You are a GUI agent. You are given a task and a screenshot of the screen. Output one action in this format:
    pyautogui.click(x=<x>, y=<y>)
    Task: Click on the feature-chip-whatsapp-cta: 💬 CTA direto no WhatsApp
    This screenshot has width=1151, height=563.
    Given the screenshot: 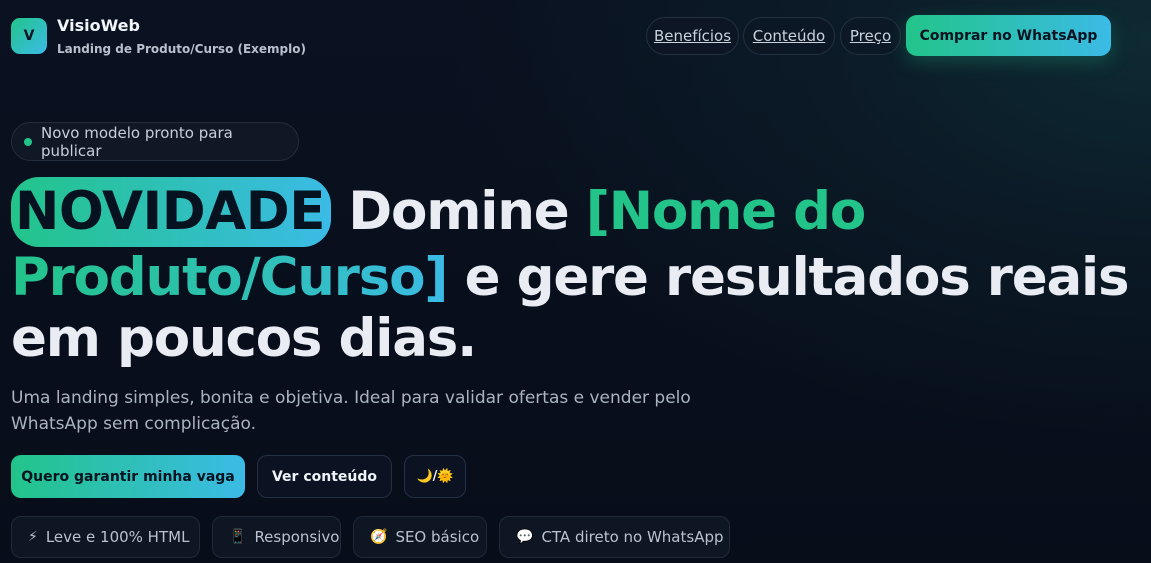 What is the action you would take?
    pyautogui.click(x=614, y=537)
    